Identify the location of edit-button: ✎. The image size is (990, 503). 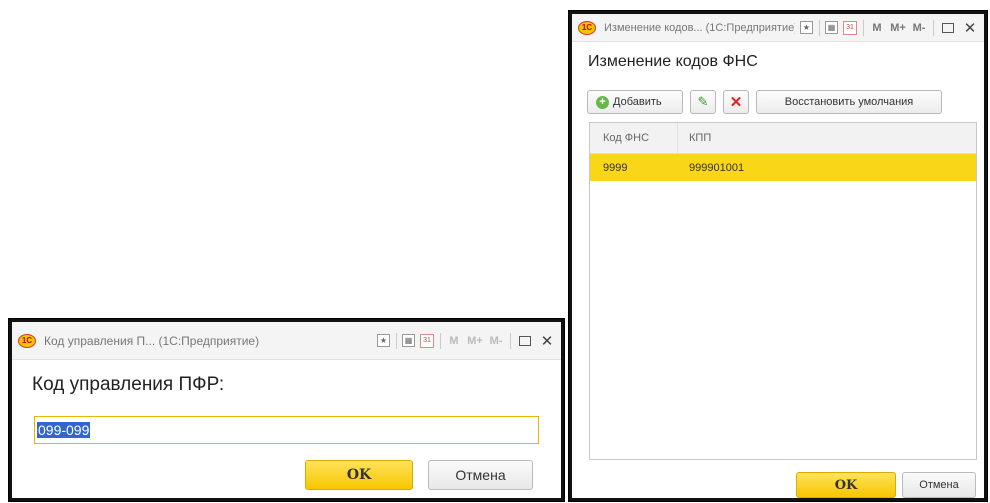
(703, 102).